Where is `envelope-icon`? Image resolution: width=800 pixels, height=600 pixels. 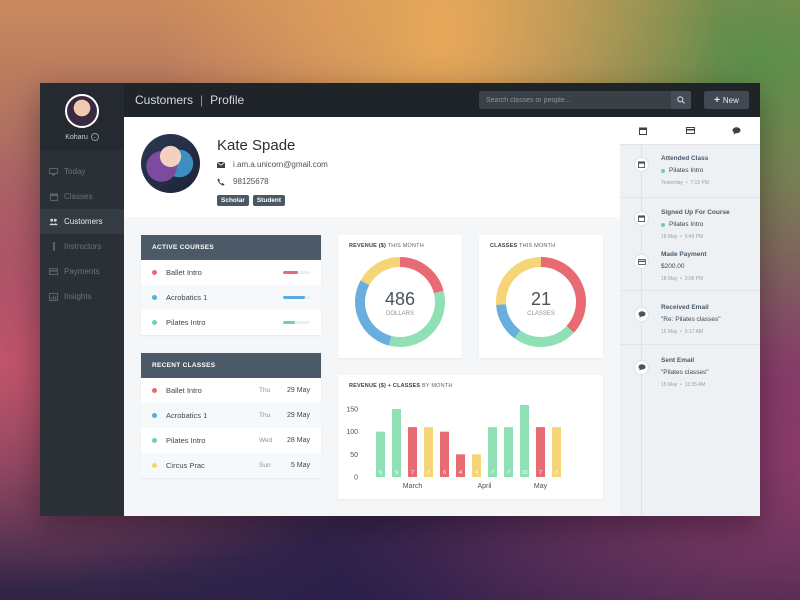 envelope-icon is located at coordinates (221, 164).